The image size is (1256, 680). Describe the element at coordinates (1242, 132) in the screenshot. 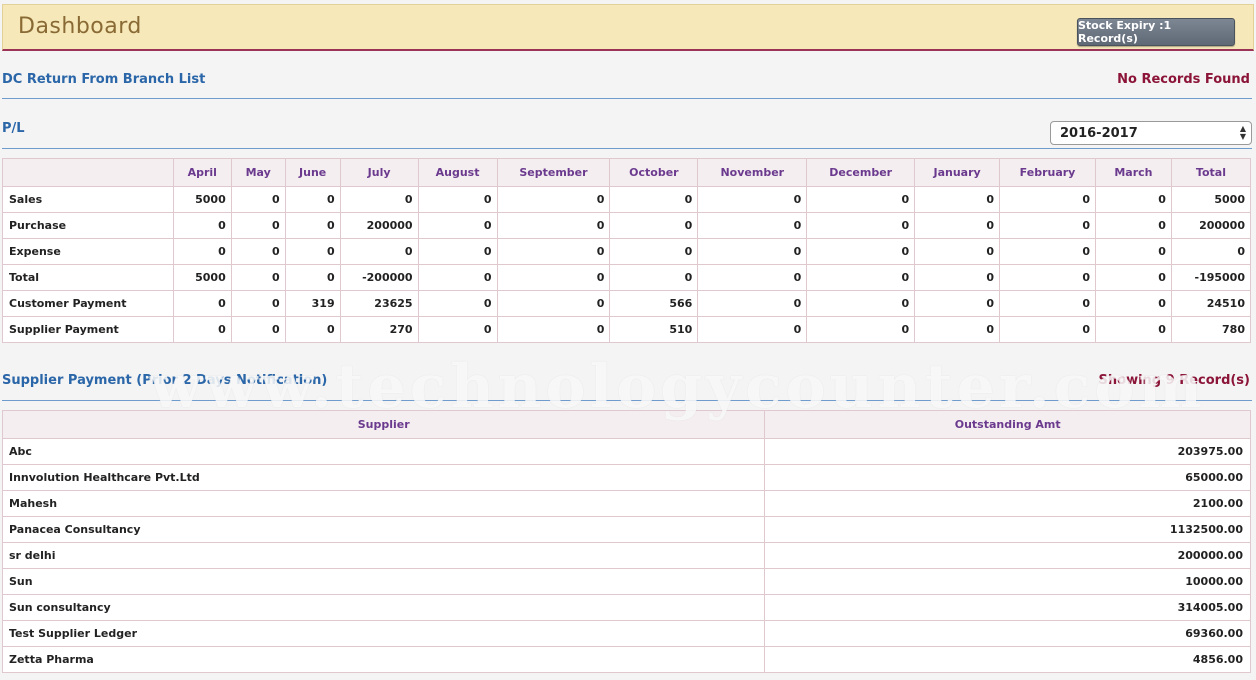

I see `select-arrows-icon: ▲ ▼` at that location.